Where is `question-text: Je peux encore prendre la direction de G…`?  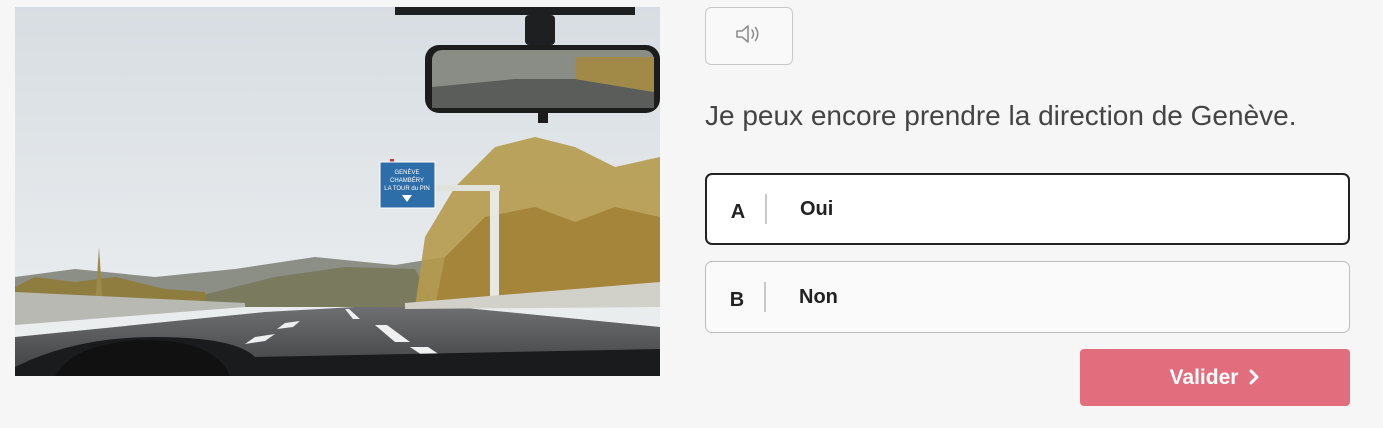
question-text: Je peux encore prendre la direction de G… is located at coordinates (1001, 115).